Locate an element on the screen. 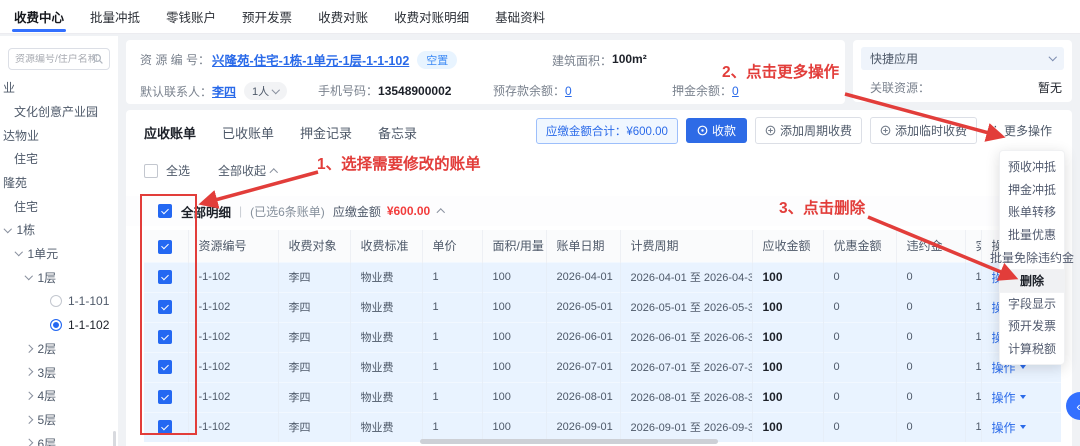 The height and width of the screenshot is (446, 1080). collapse-all-button: 全部收起 is located at coordinates (248, 170).